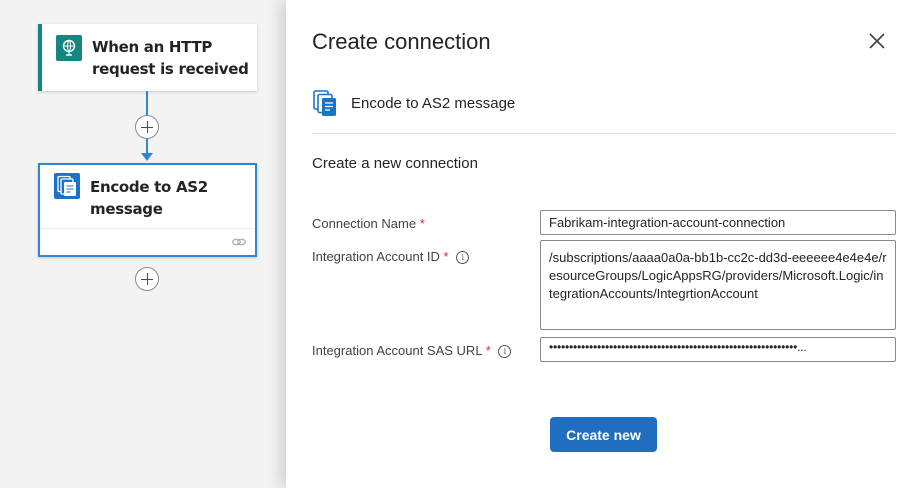  Describe the element at coordinates (368, 223) in the screenshot. I see `connection-name-label: Connection Name *` at that location.